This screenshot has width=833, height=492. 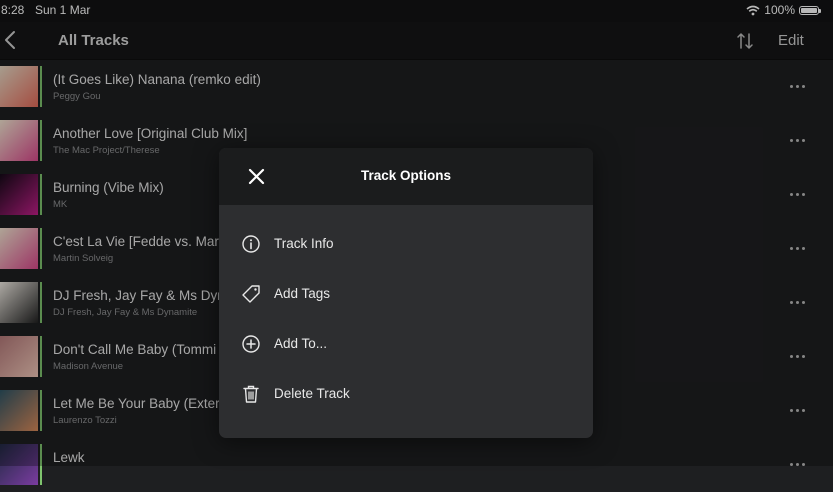 I want to click on modal-header: Track Options, so click(x=406, y=176).